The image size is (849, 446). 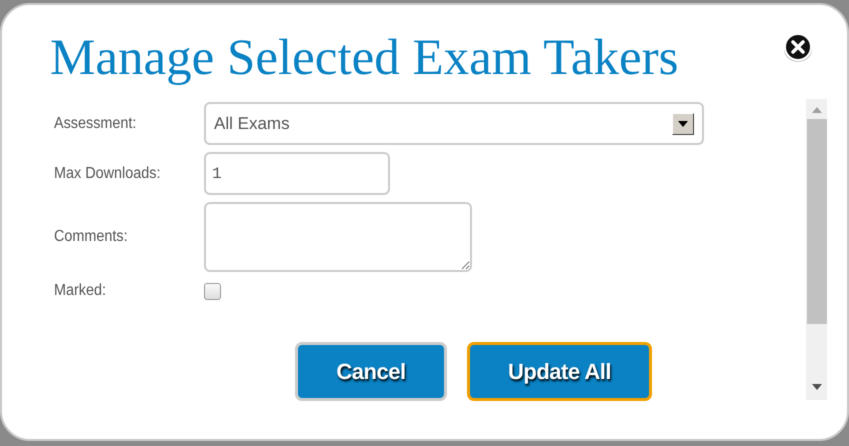 What do you see at coordinates (683, 123) in the screenshot?
I see `caret-icon` at bounding box center [683, 123].